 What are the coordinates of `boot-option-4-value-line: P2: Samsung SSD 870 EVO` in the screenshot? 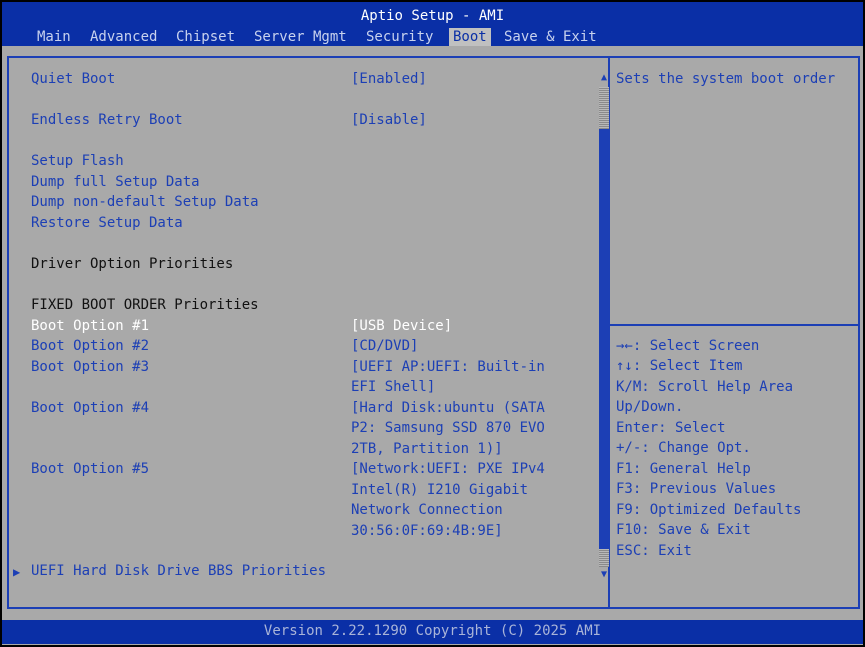 It's located at (448, 428).